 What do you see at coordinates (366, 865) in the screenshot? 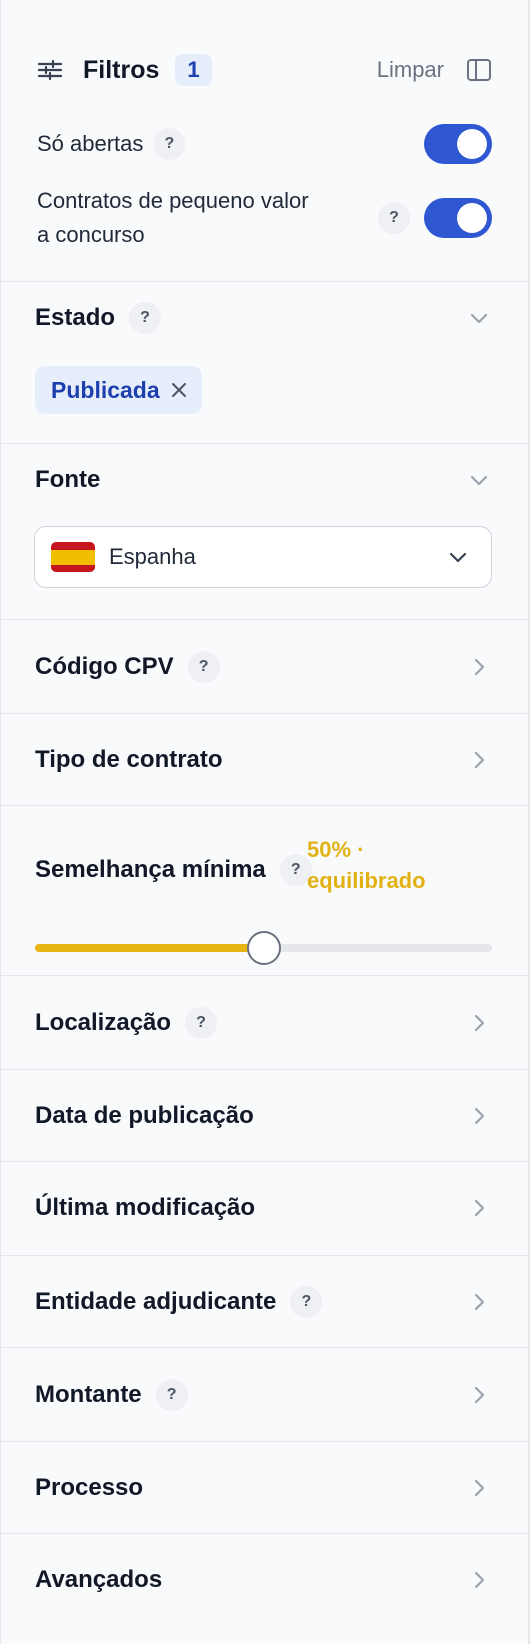
I see `similarity-value-label: 50% · equilibrado` at bounding box center [366, 865].